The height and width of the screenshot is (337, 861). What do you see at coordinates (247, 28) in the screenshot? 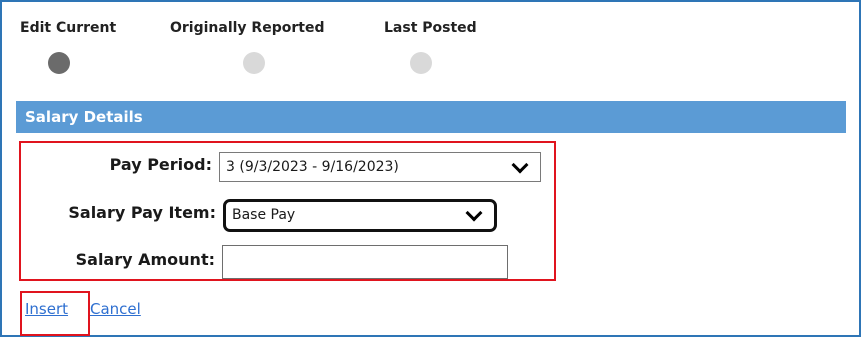
I see `tab-originally-reported-label: Originally Reported` at bounding box center [247, 28].